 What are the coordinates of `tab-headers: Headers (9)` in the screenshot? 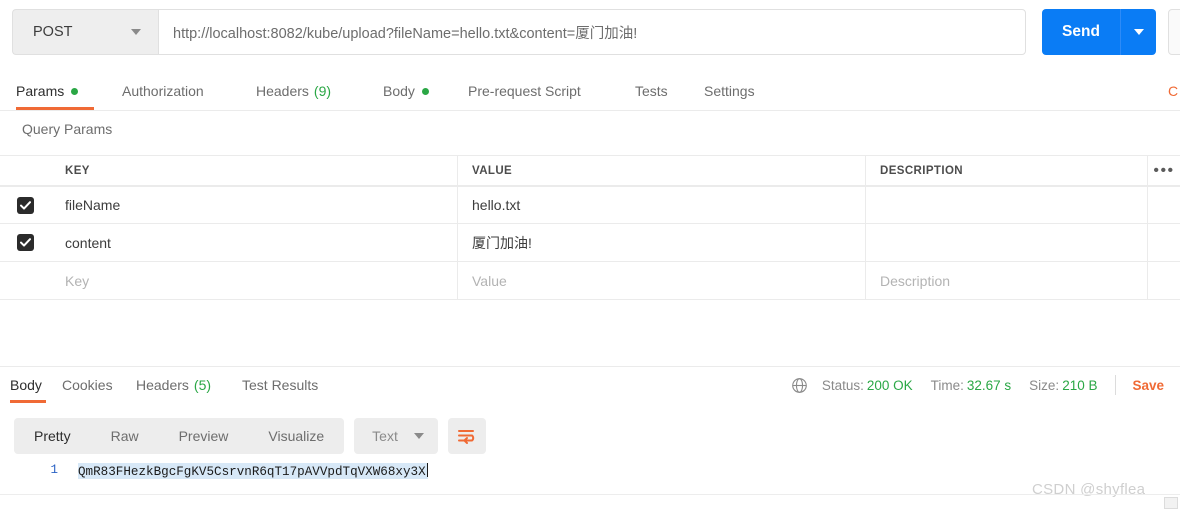 It's located at (299, 91).